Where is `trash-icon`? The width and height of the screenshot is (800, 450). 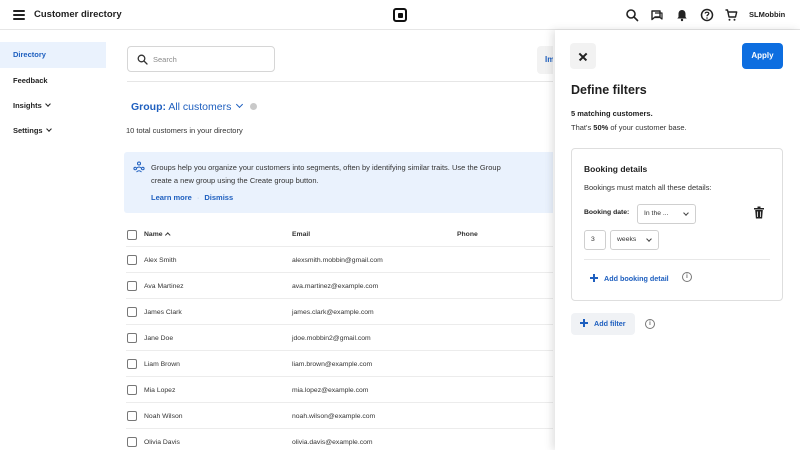
trash-icon is located at coordinates (759, 212).